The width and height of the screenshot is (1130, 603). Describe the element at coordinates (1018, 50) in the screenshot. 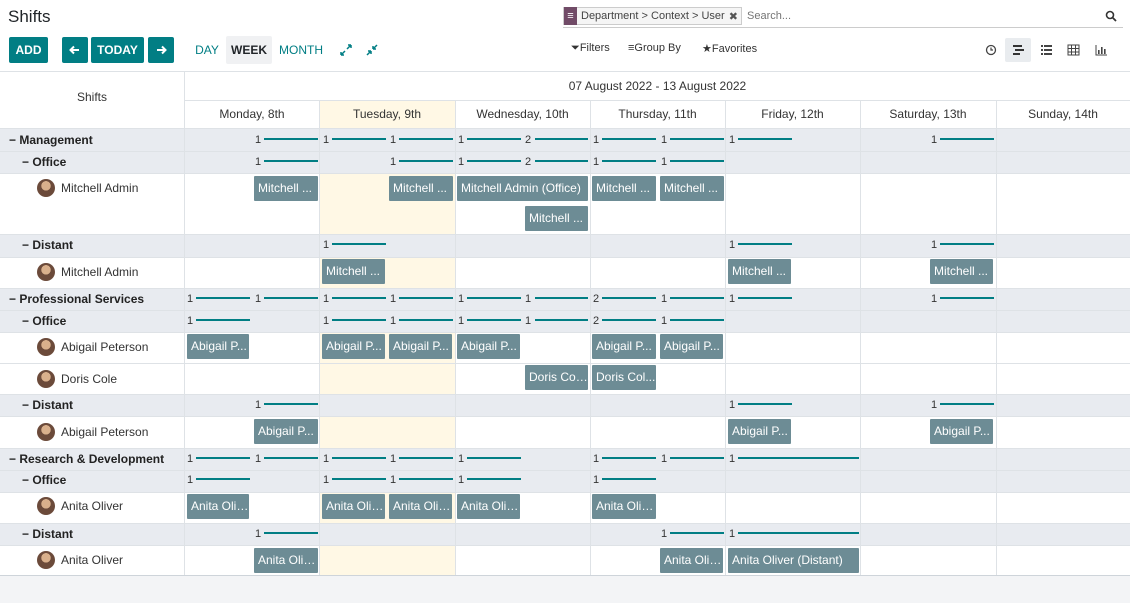

I see `view-gantt-button` at that location.